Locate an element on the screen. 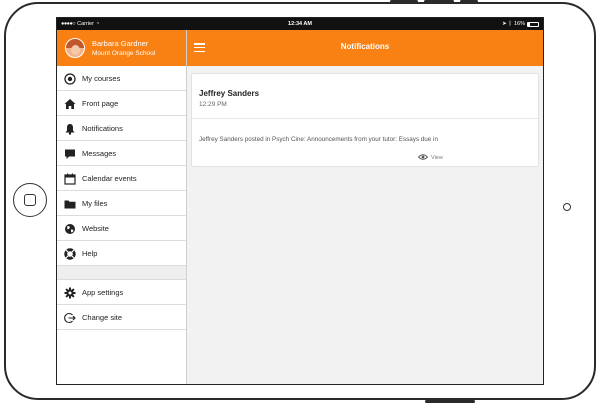 The height and width of the screenshot is (404, 600). sidebar-item-notifications: Notifications is located at coordinates (121, 128).